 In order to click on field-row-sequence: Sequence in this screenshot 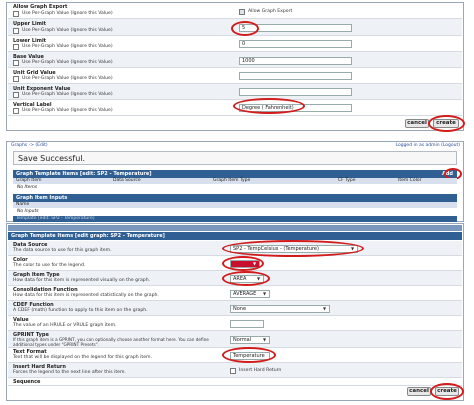, I will do `click(235, 382)`.